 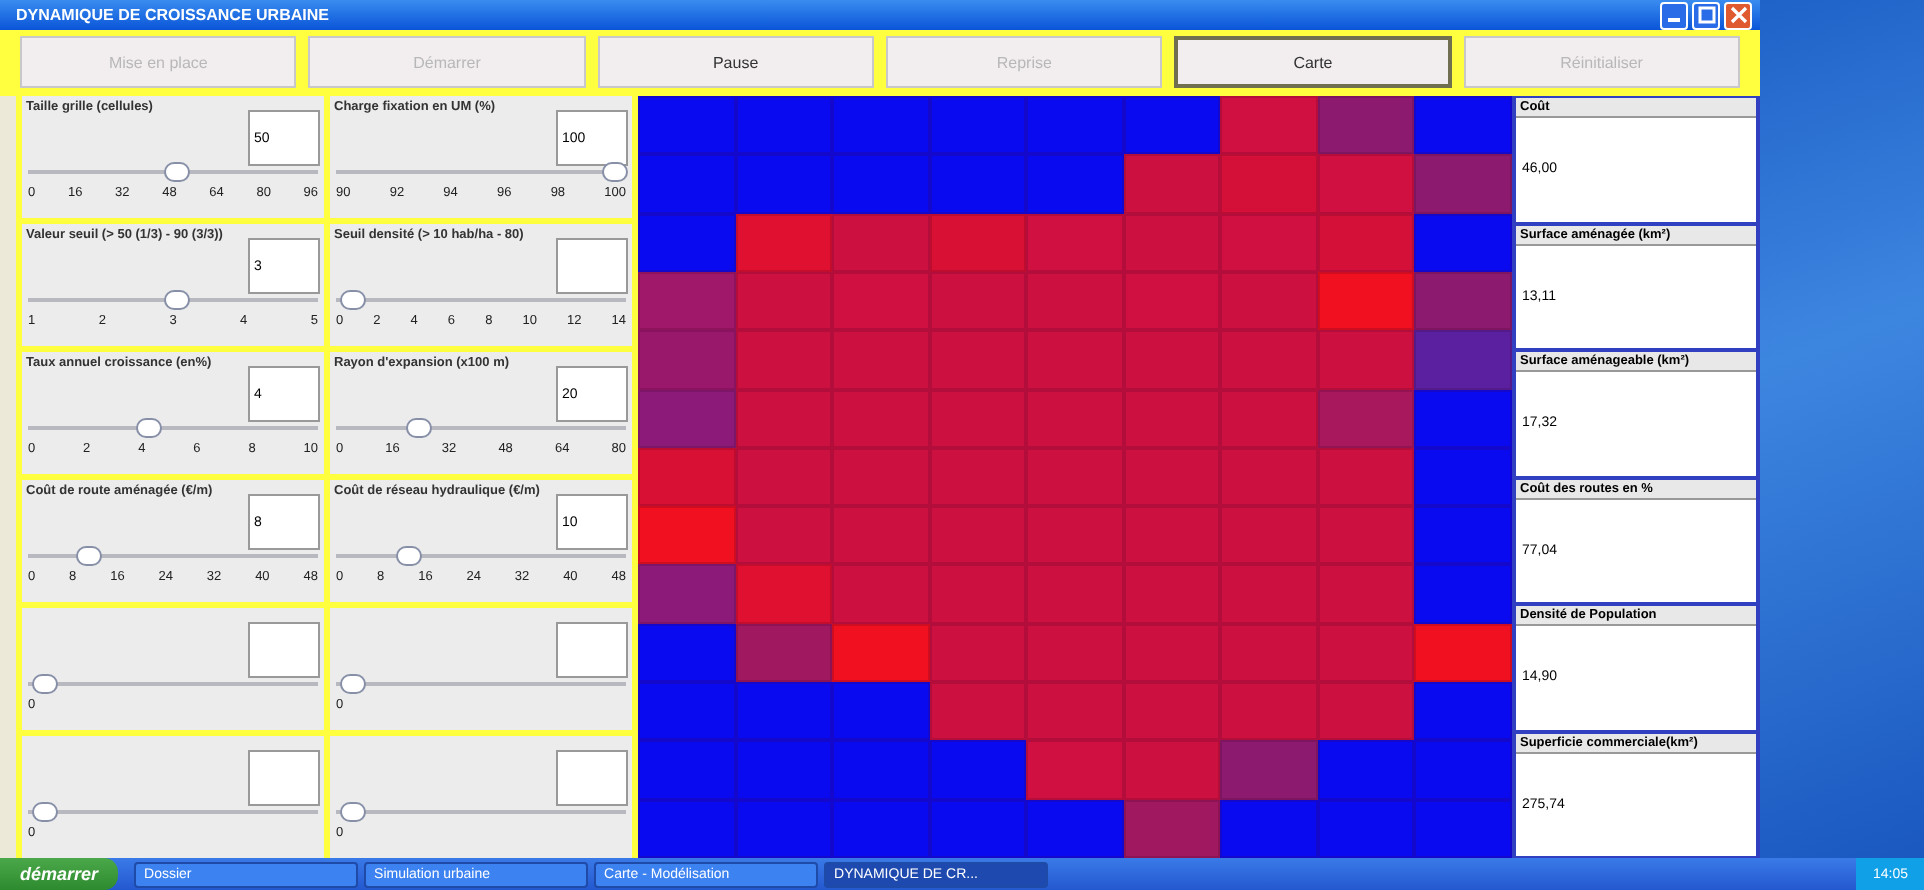 I want to click on close-icon, so click(x=1738, y=15).